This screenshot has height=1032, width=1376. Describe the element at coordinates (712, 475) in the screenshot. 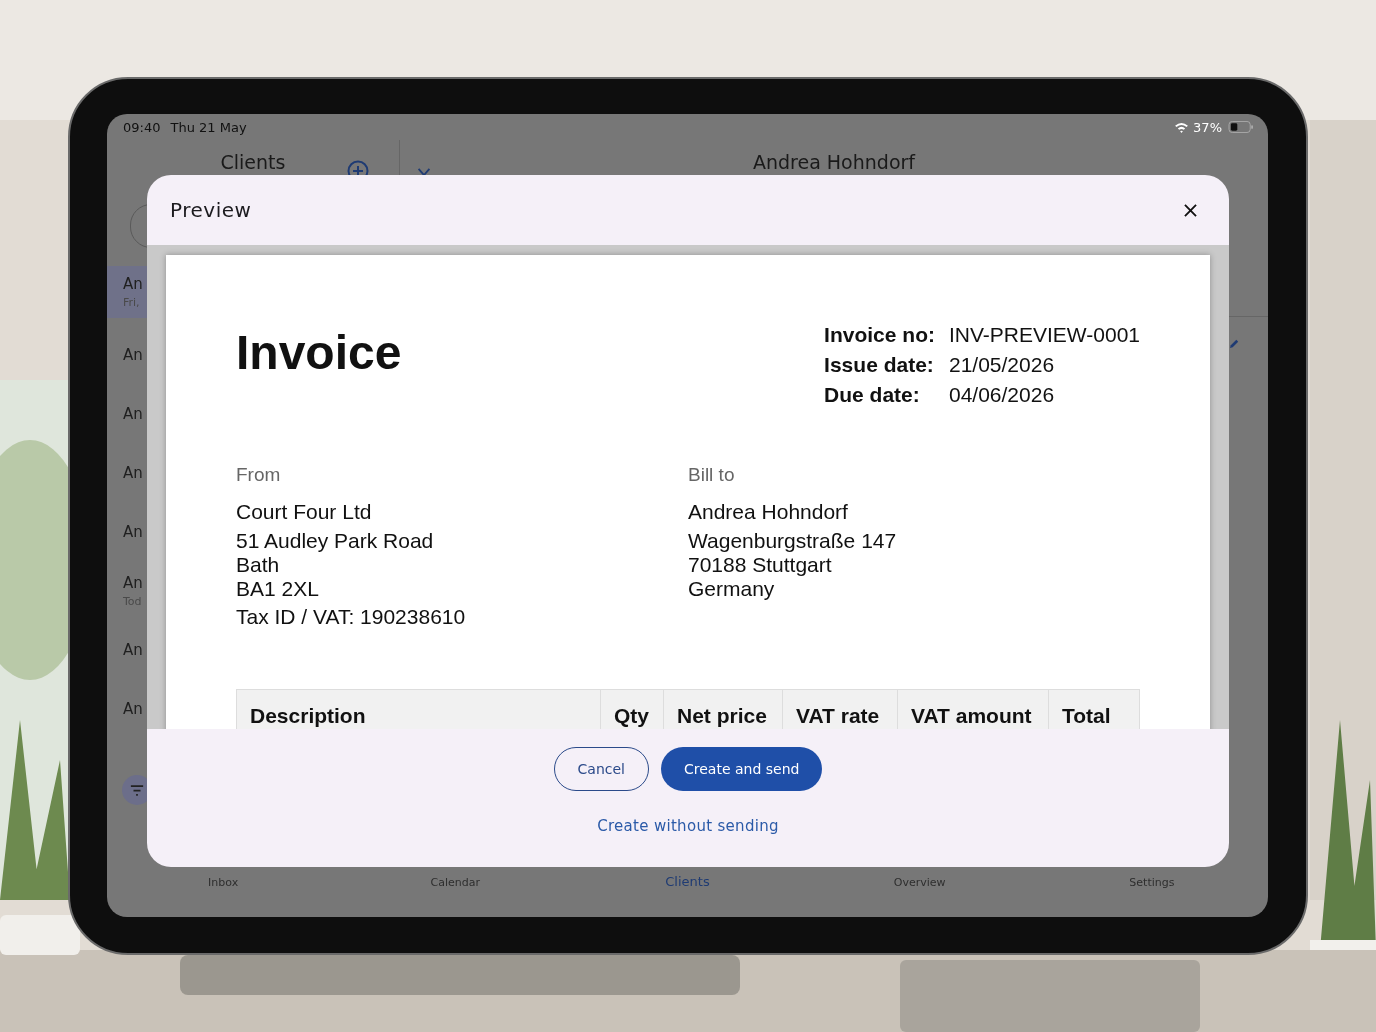

I see `party-heading: Bill to` at that location.